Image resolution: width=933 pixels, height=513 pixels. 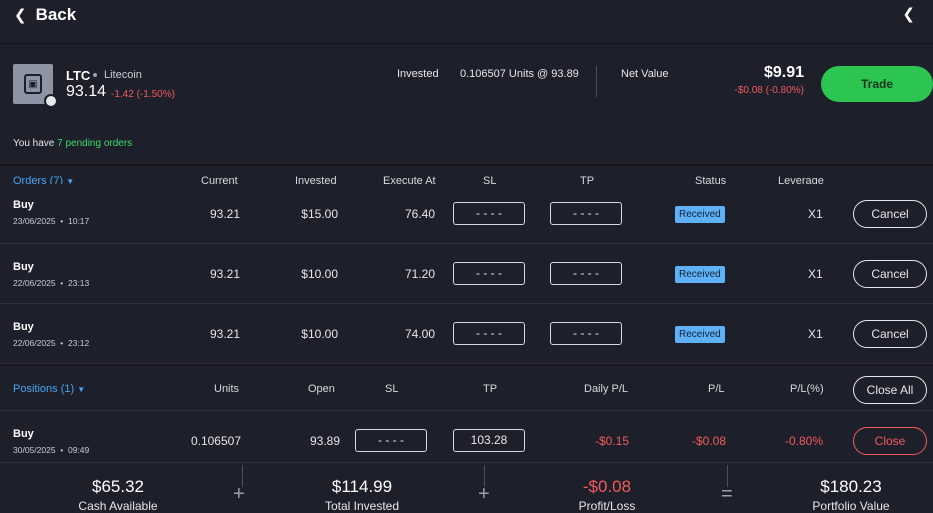 I want to click on order-execute-at: 76.40, so click(x=419, y=214).